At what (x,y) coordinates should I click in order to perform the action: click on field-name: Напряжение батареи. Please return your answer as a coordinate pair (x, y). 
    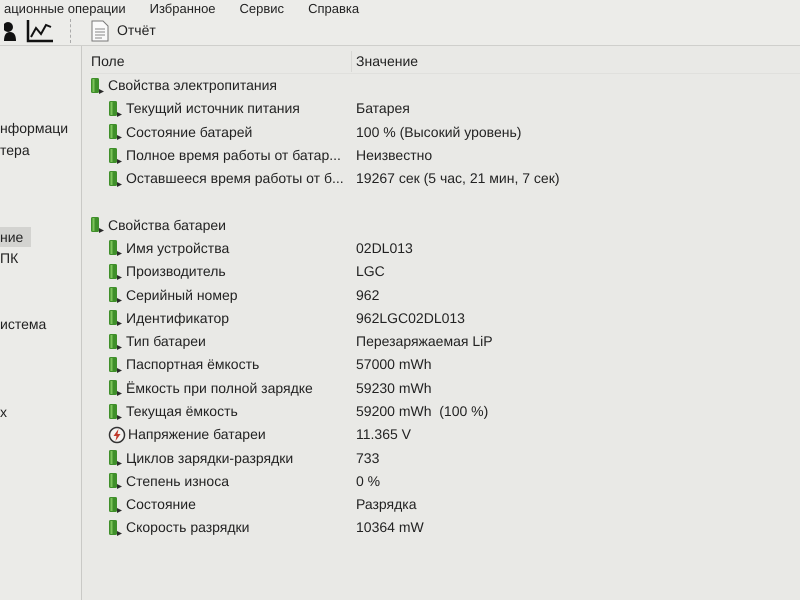
    Looking at the image, I should click on (197, 434).